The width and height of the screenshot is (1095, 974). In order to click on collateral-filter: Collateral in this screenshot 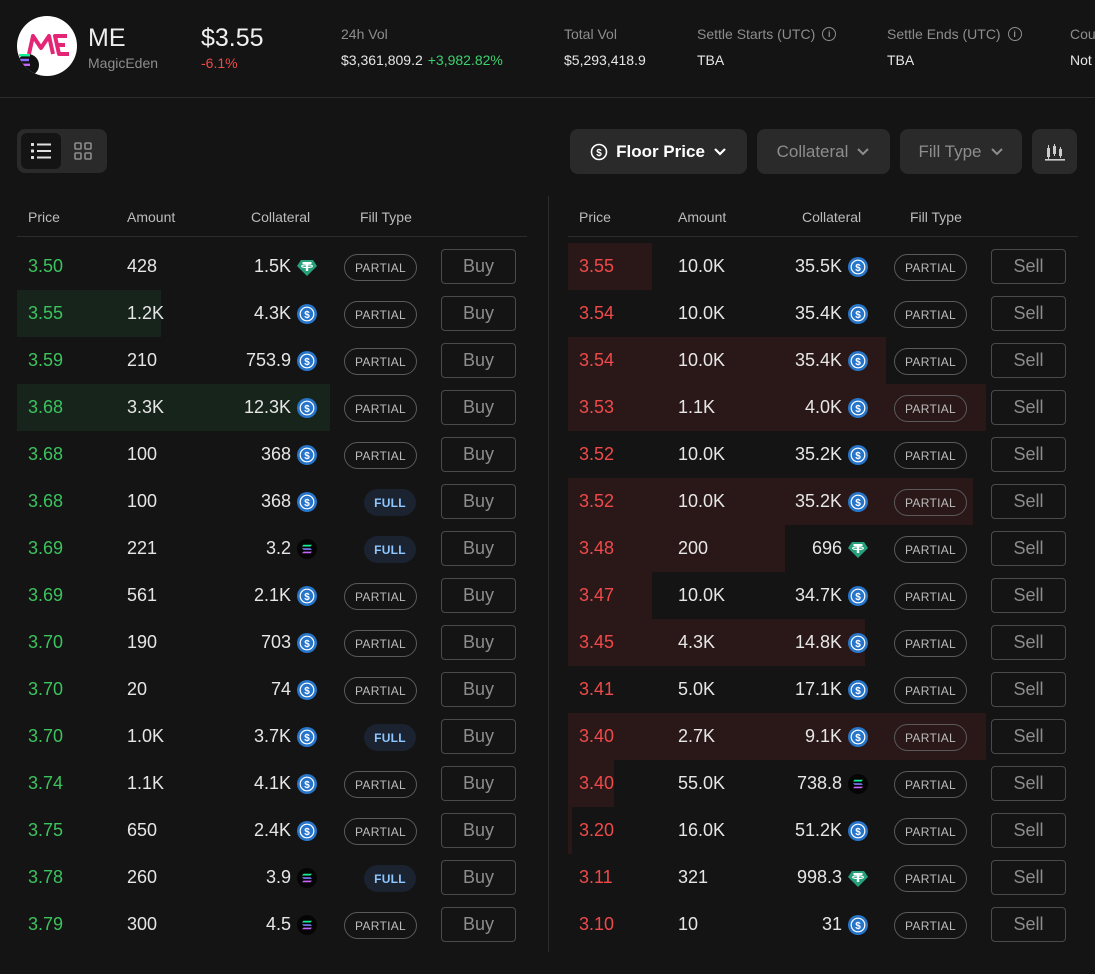, I will do `click(823, 151)`.